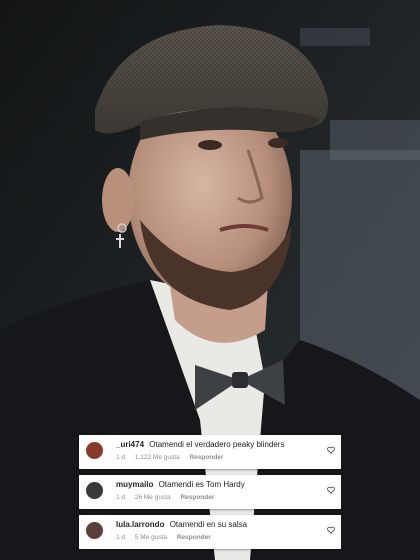  Describe the element at coordinates (130, 444) in the screenshot. I see `comment-username: _uri474` at that location.